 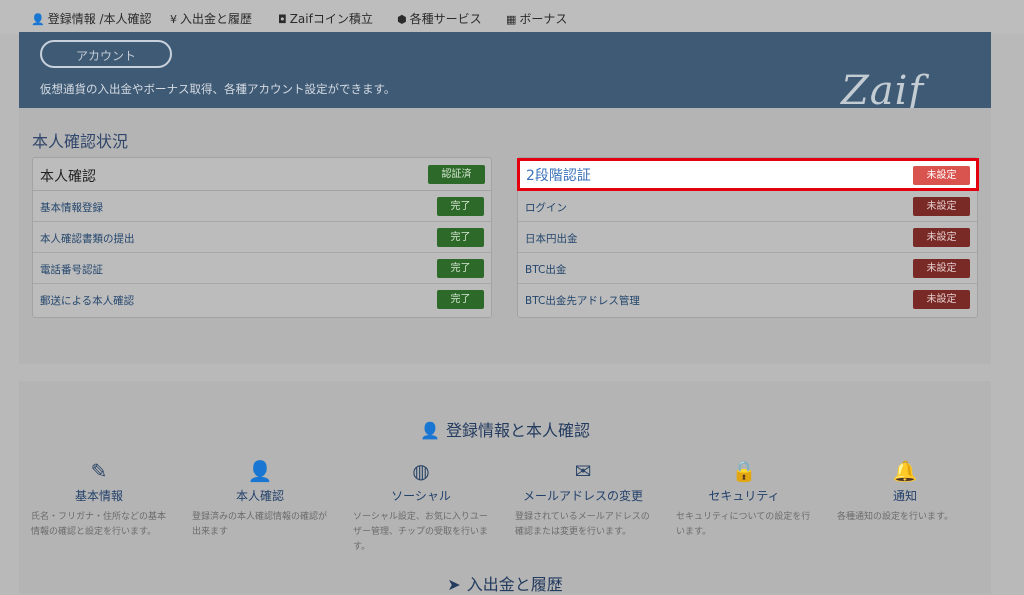 I want to click on bell-icon: 🔔, so click(x=905, y=471).